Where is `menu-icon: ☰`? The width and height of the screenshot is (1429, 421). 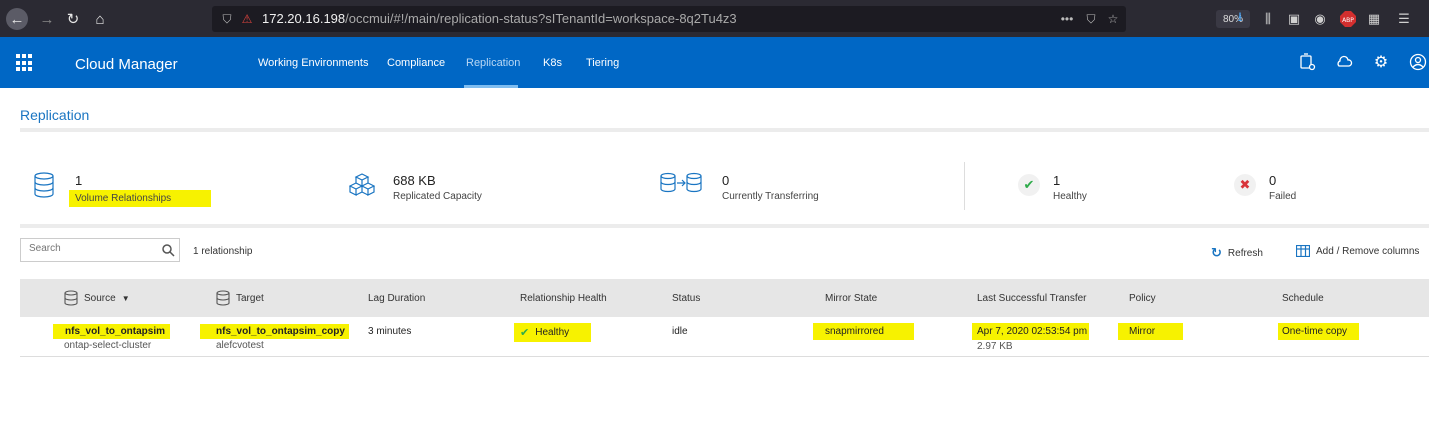 menu-icon: ☰ is located at coordinates (1404, 19).